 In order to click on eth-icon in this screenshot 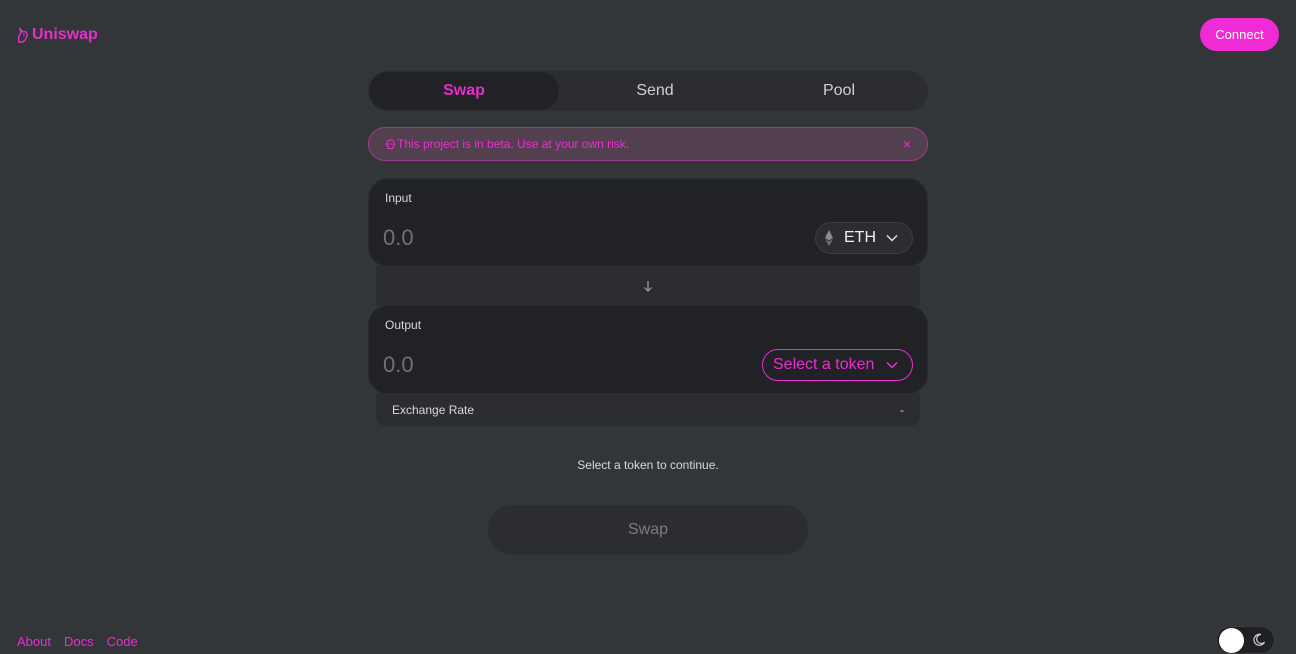, I will do `click(829, 238)`.